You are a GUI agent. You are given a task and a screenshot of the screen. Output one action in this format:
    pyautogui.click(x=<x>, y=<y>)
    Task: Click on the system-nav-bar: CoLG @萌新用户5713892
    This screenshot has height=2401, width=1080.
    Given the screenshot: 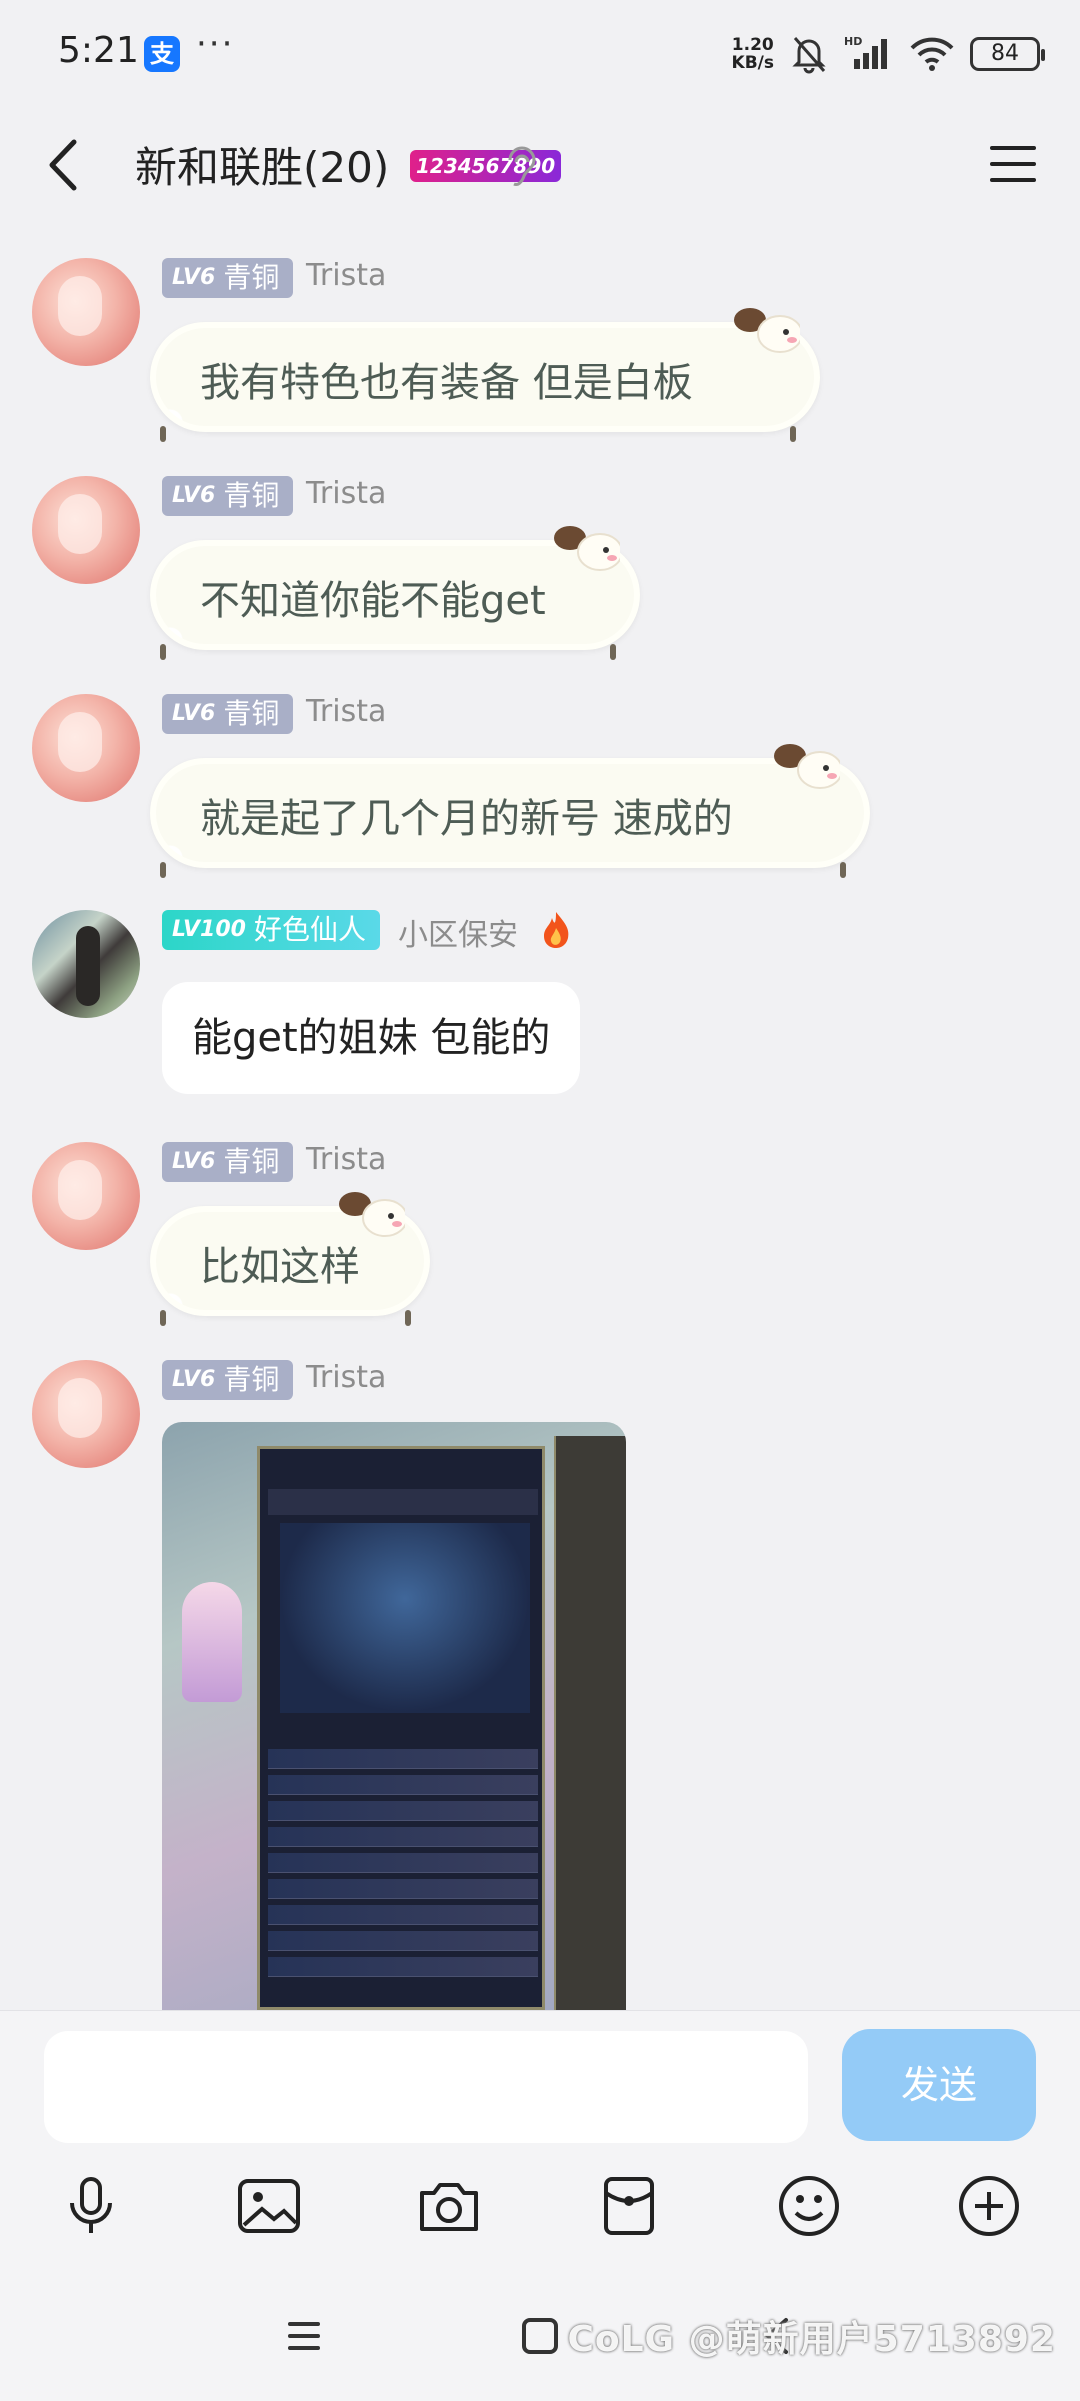 What is the action you would take?
    pyautogui.click(x=540, y=2335)
    